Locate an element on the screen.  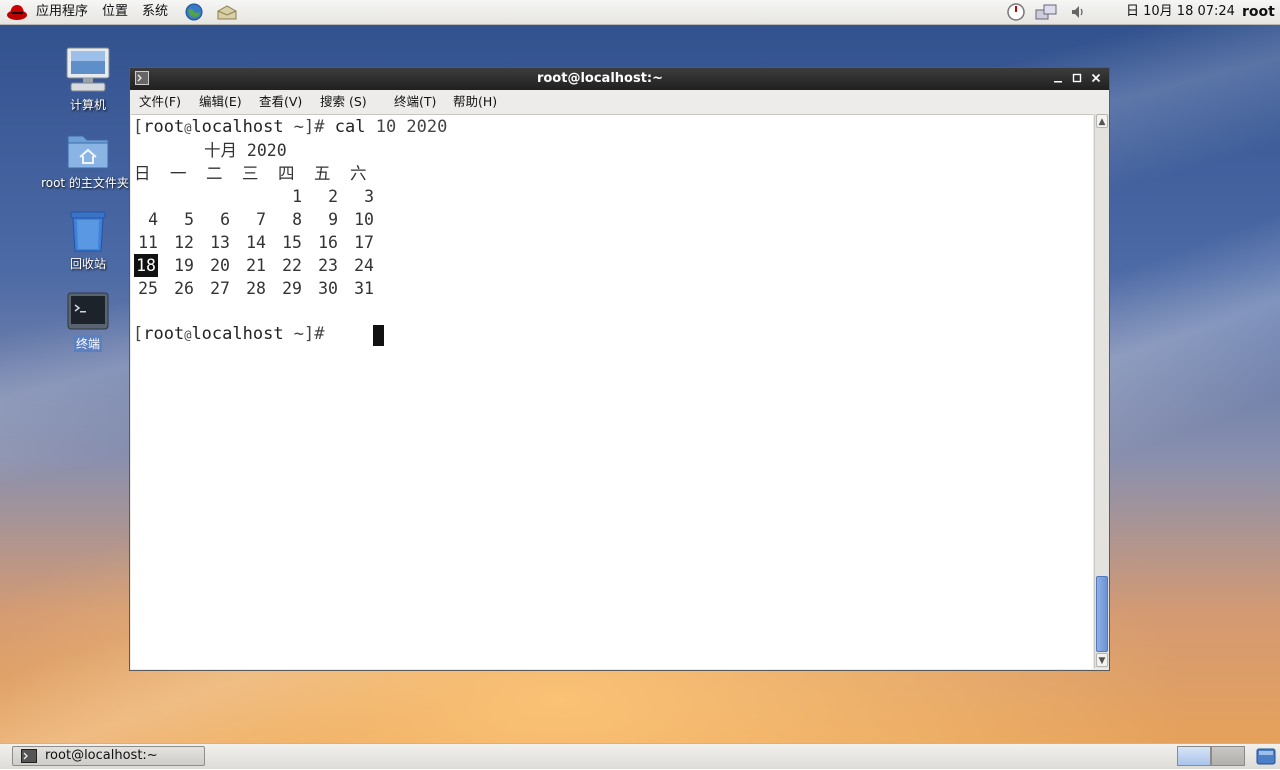
scroll-up-arrow-icon: ▲ is located at coordinates (1102, 121).